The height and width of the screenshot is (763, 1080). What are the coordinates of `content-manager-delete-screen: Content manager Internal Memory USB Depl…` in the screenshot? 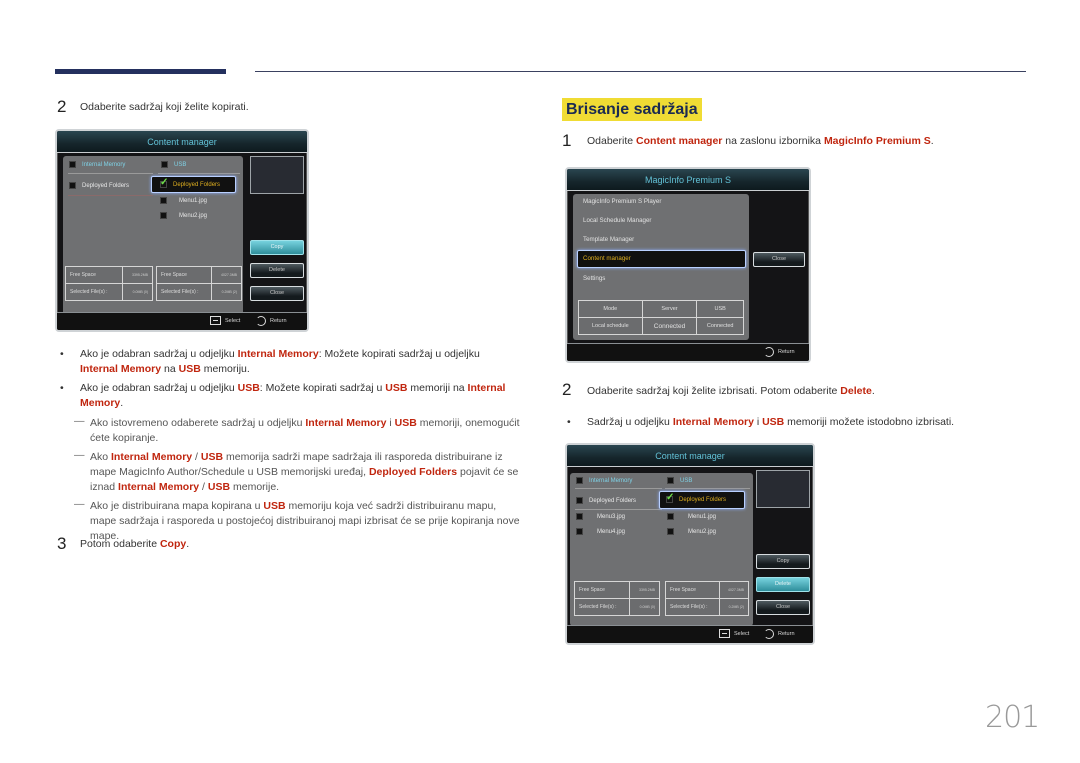 It's located at (690, 544).